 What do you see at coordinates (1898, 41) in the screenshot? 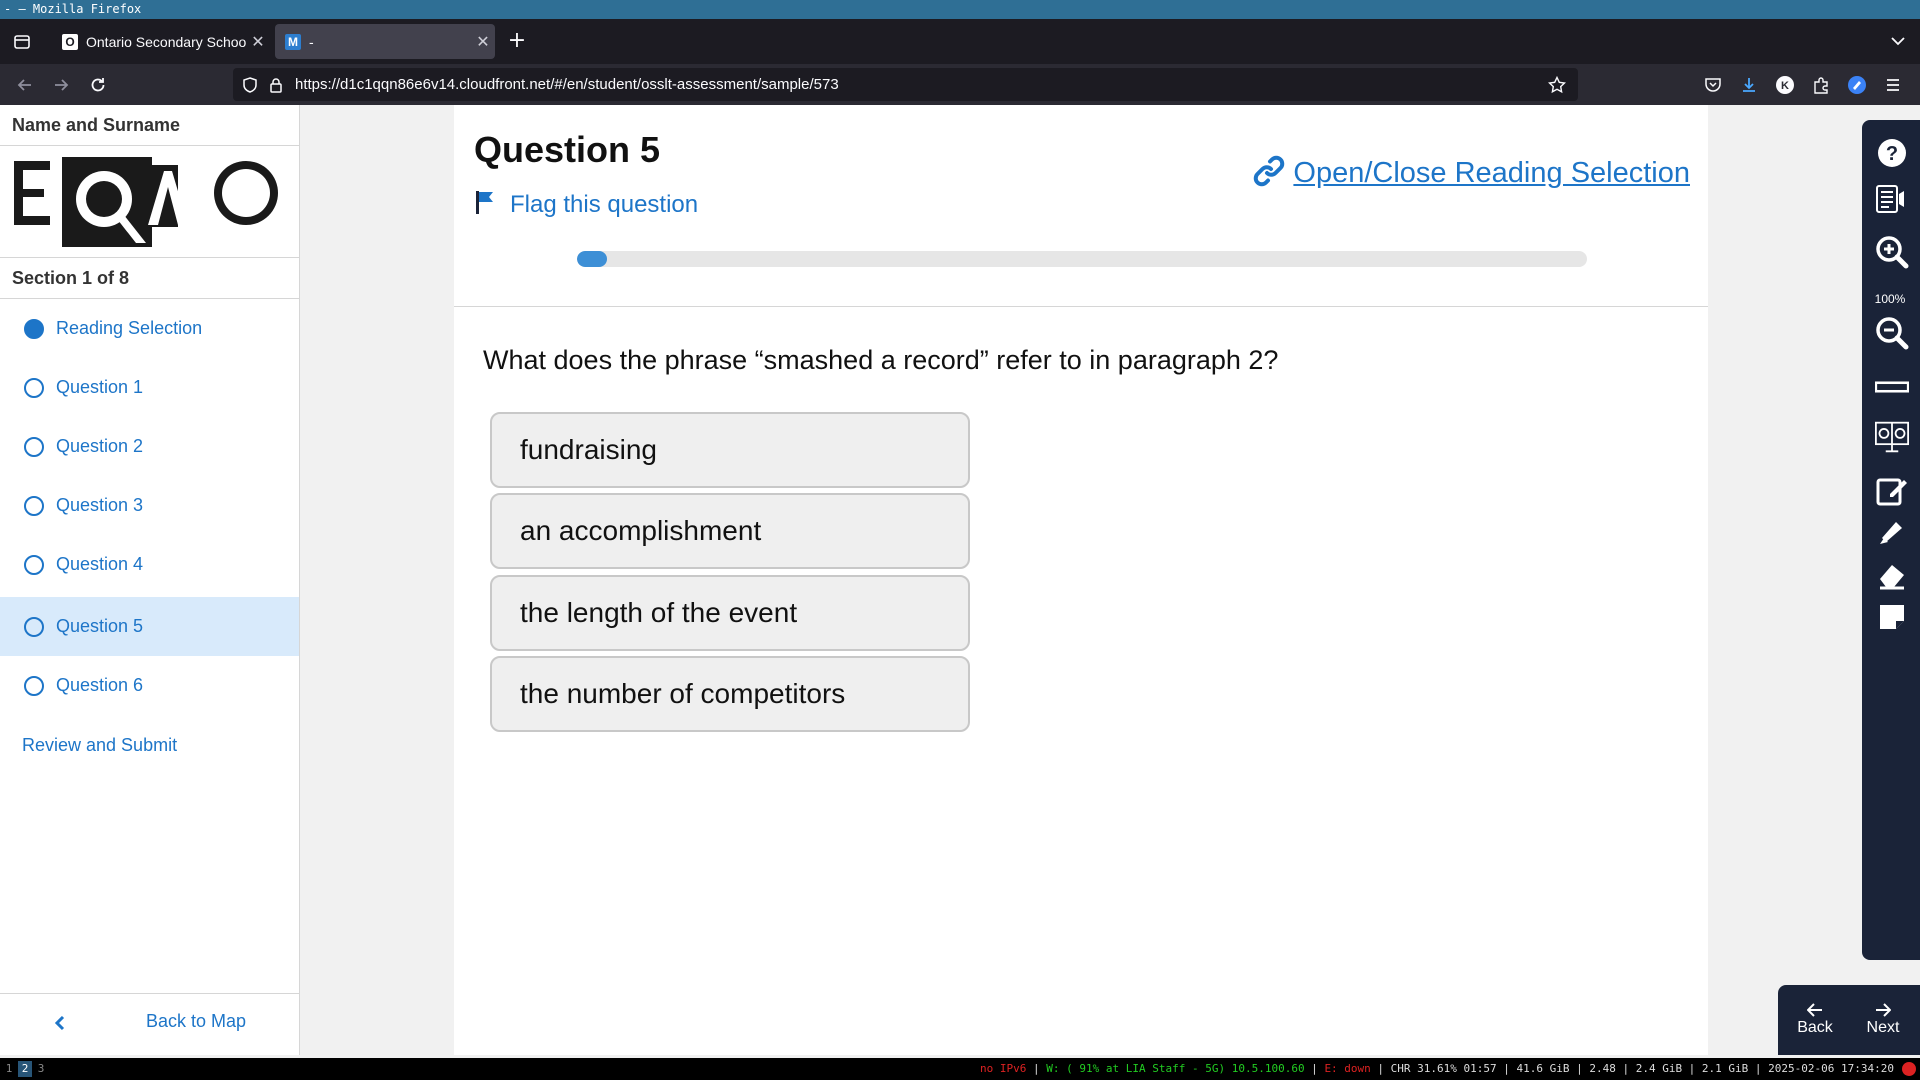
I see `tab-list-chevron-icon` at bounding box center [1898, 41].